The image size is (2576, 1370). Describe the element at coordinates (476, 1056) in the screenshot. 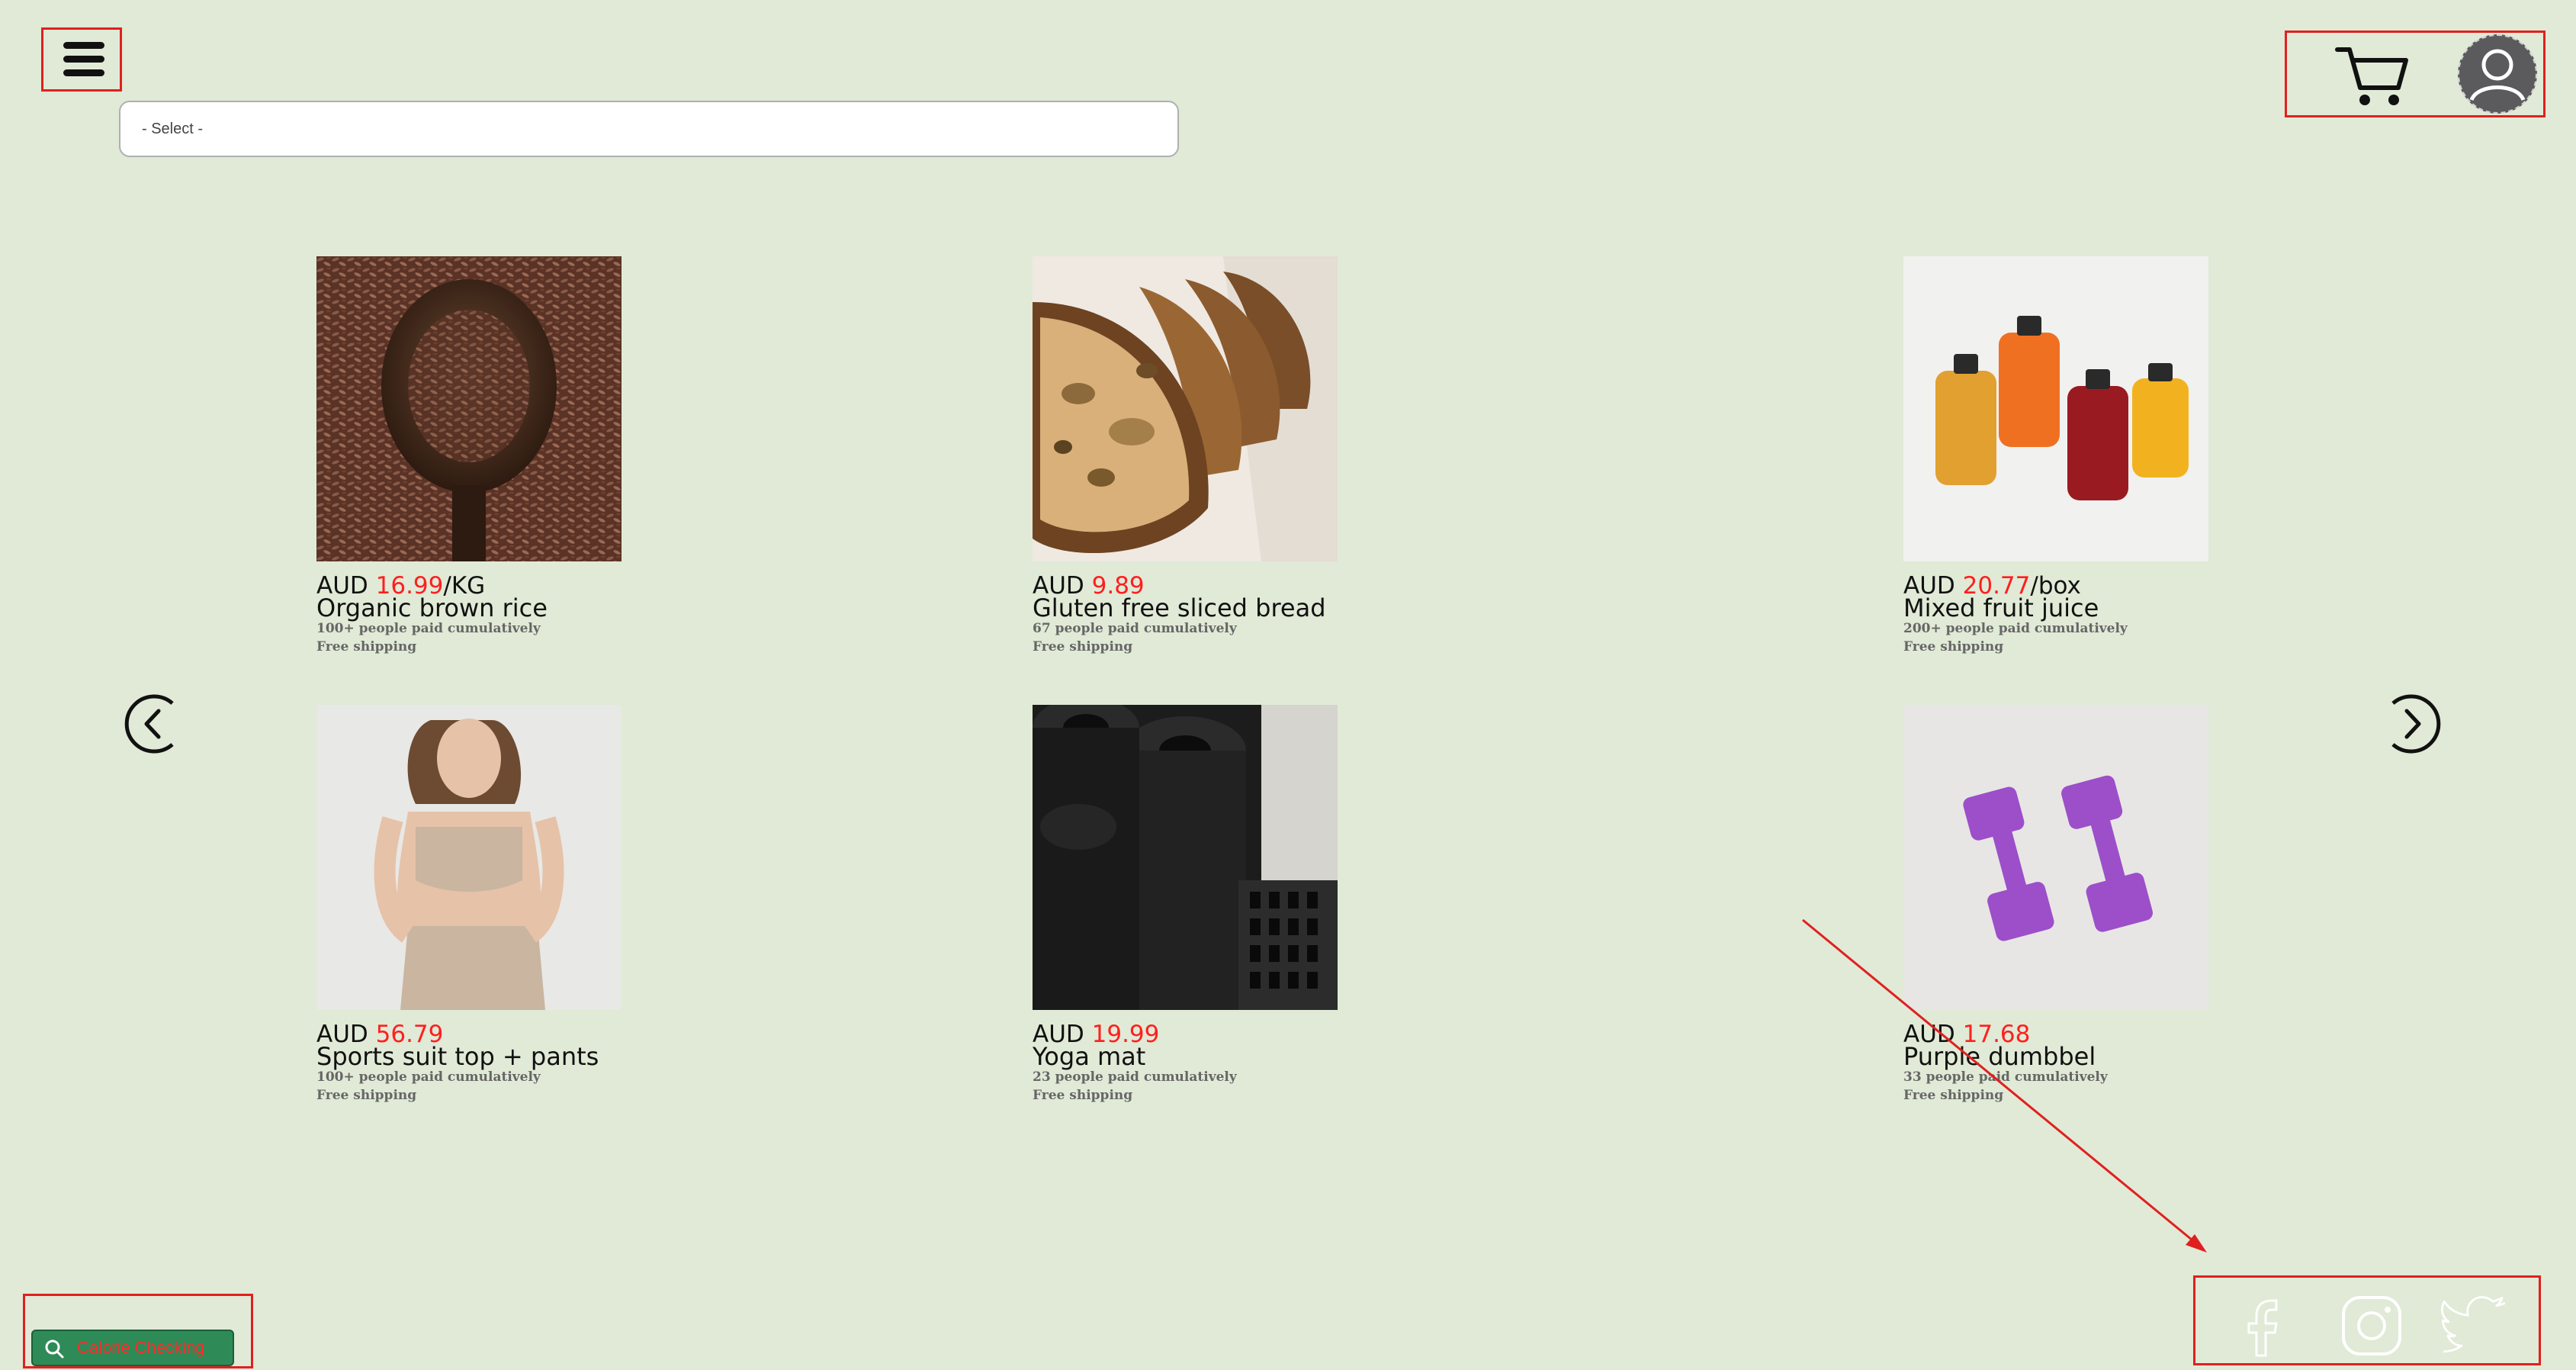

I see `product-name: Sports suit top + pants` at that location.